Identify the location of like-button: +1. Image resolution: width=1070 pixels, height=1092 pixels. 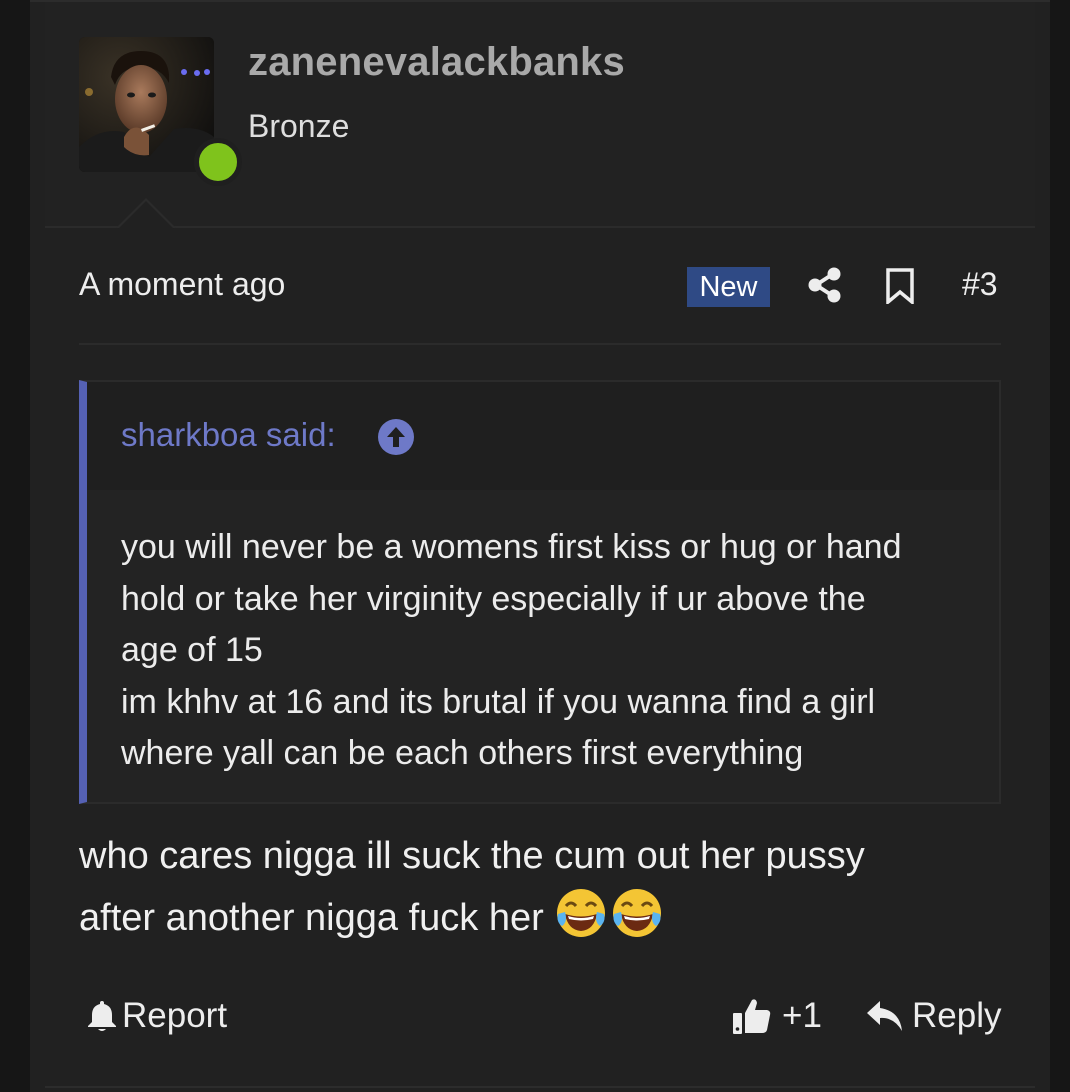
(777, 1016).